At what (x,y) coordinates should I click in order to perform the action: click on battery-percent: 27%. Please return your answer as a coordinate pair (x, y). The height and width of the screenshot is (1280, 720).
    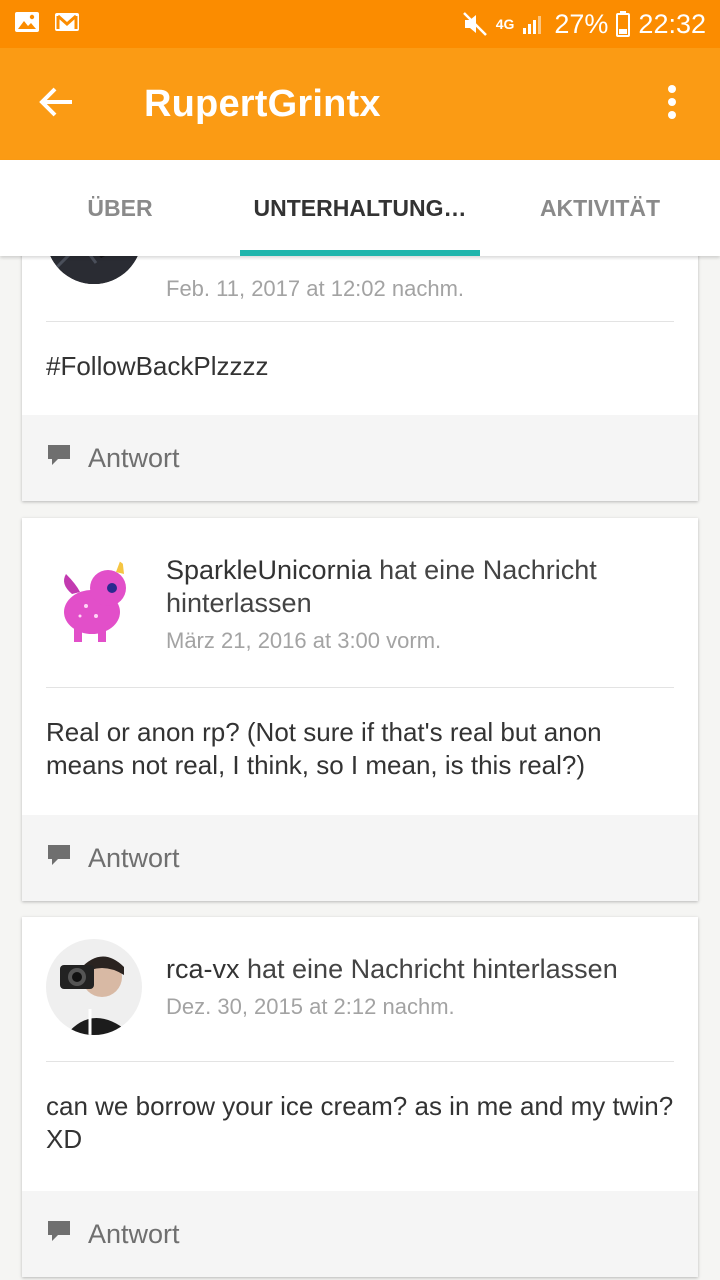
    Looking at the image, I should click on (581, 23).